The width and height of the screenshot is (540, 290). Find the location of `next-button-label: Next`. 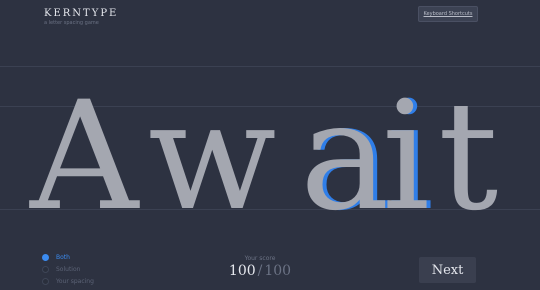

next-button-label: Next is located at coordinates (447, 270).